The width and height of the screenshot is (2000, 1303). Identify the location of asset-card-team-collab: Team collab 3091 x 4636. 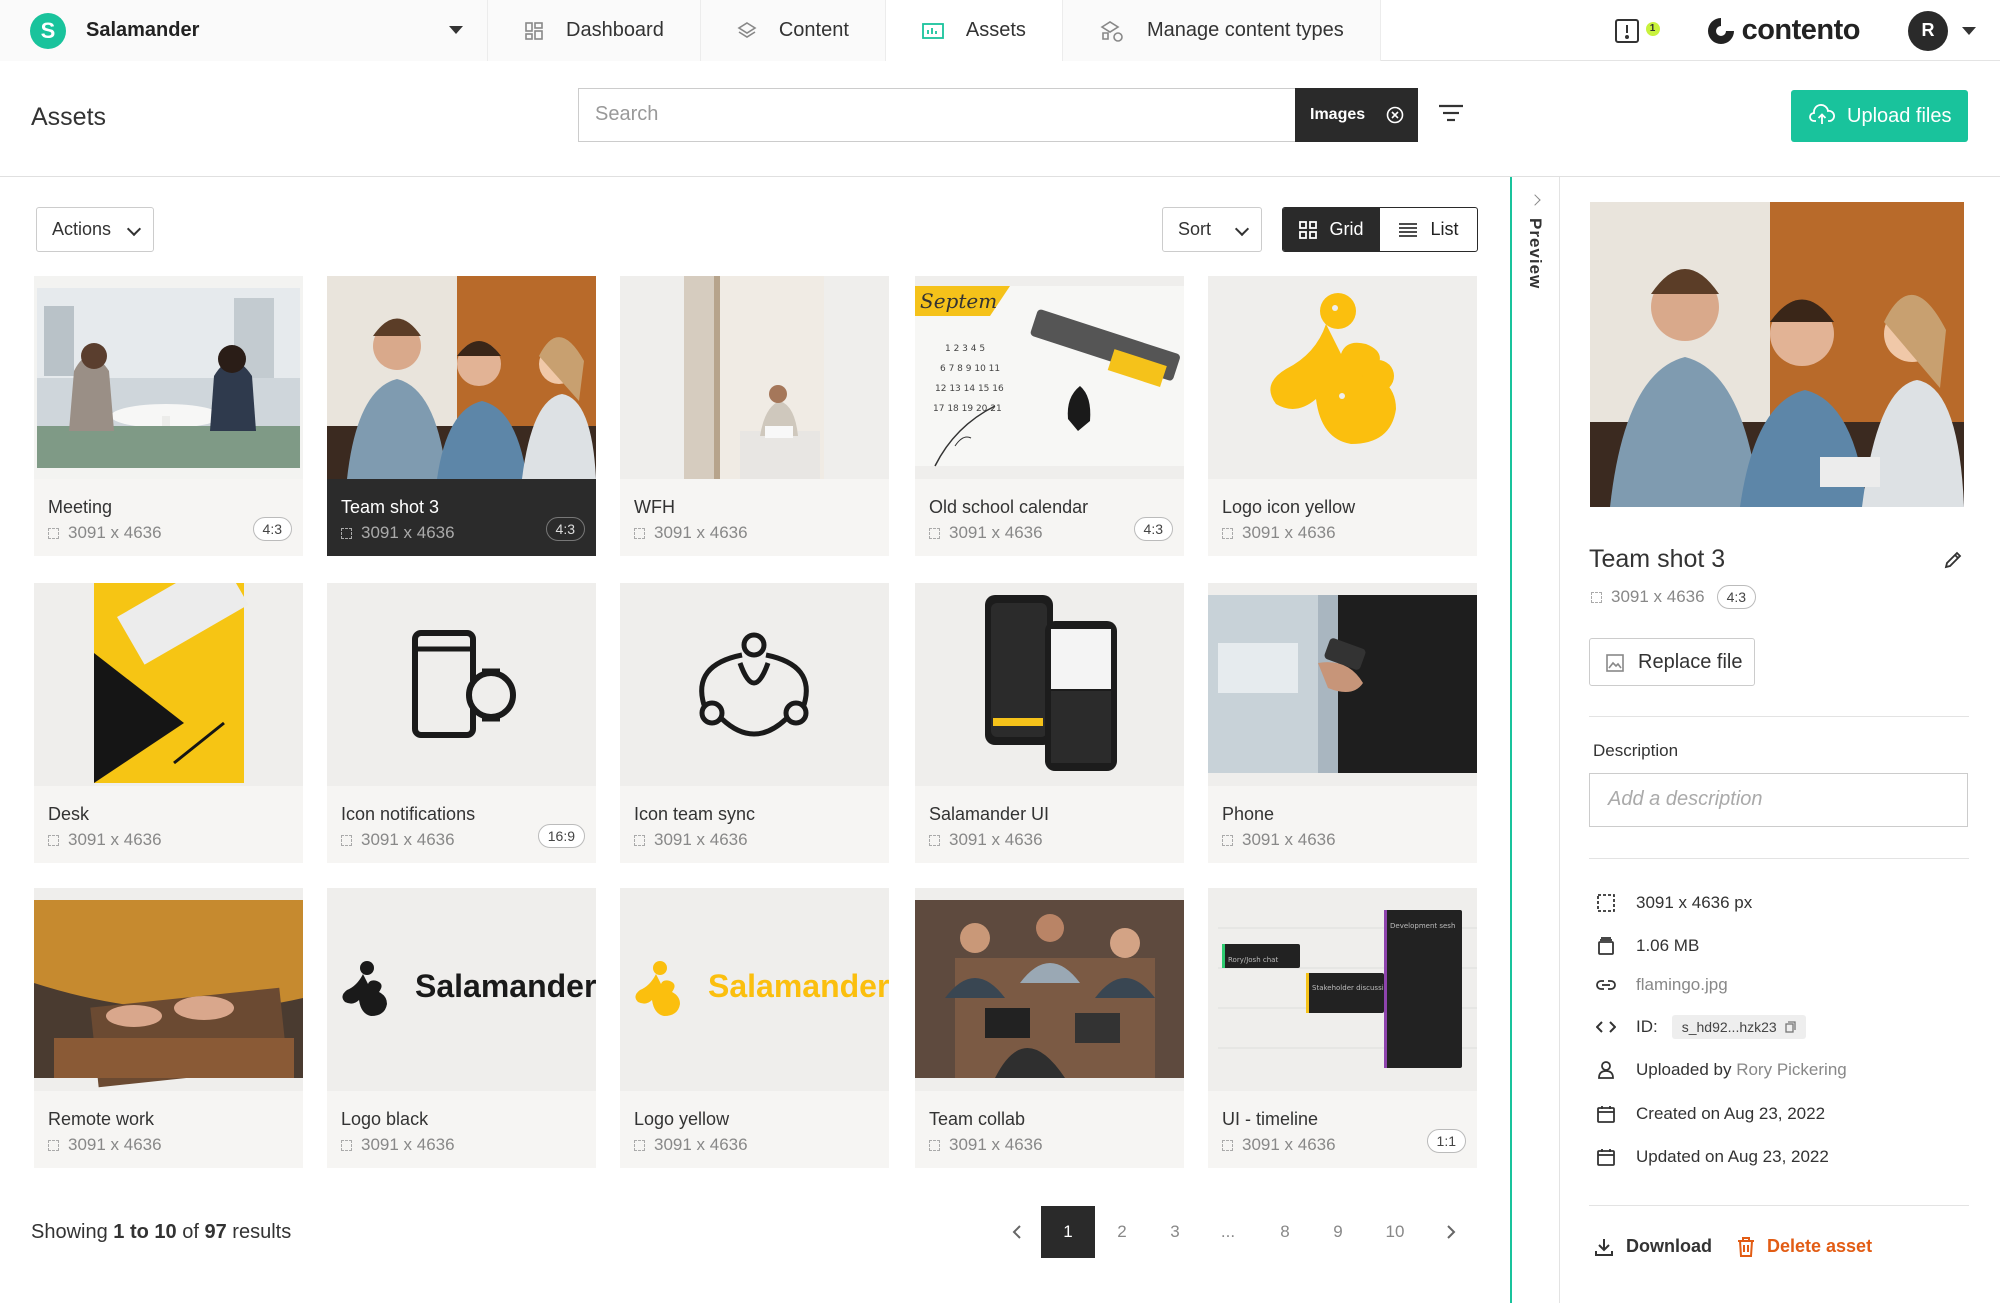
(1049, 1028).